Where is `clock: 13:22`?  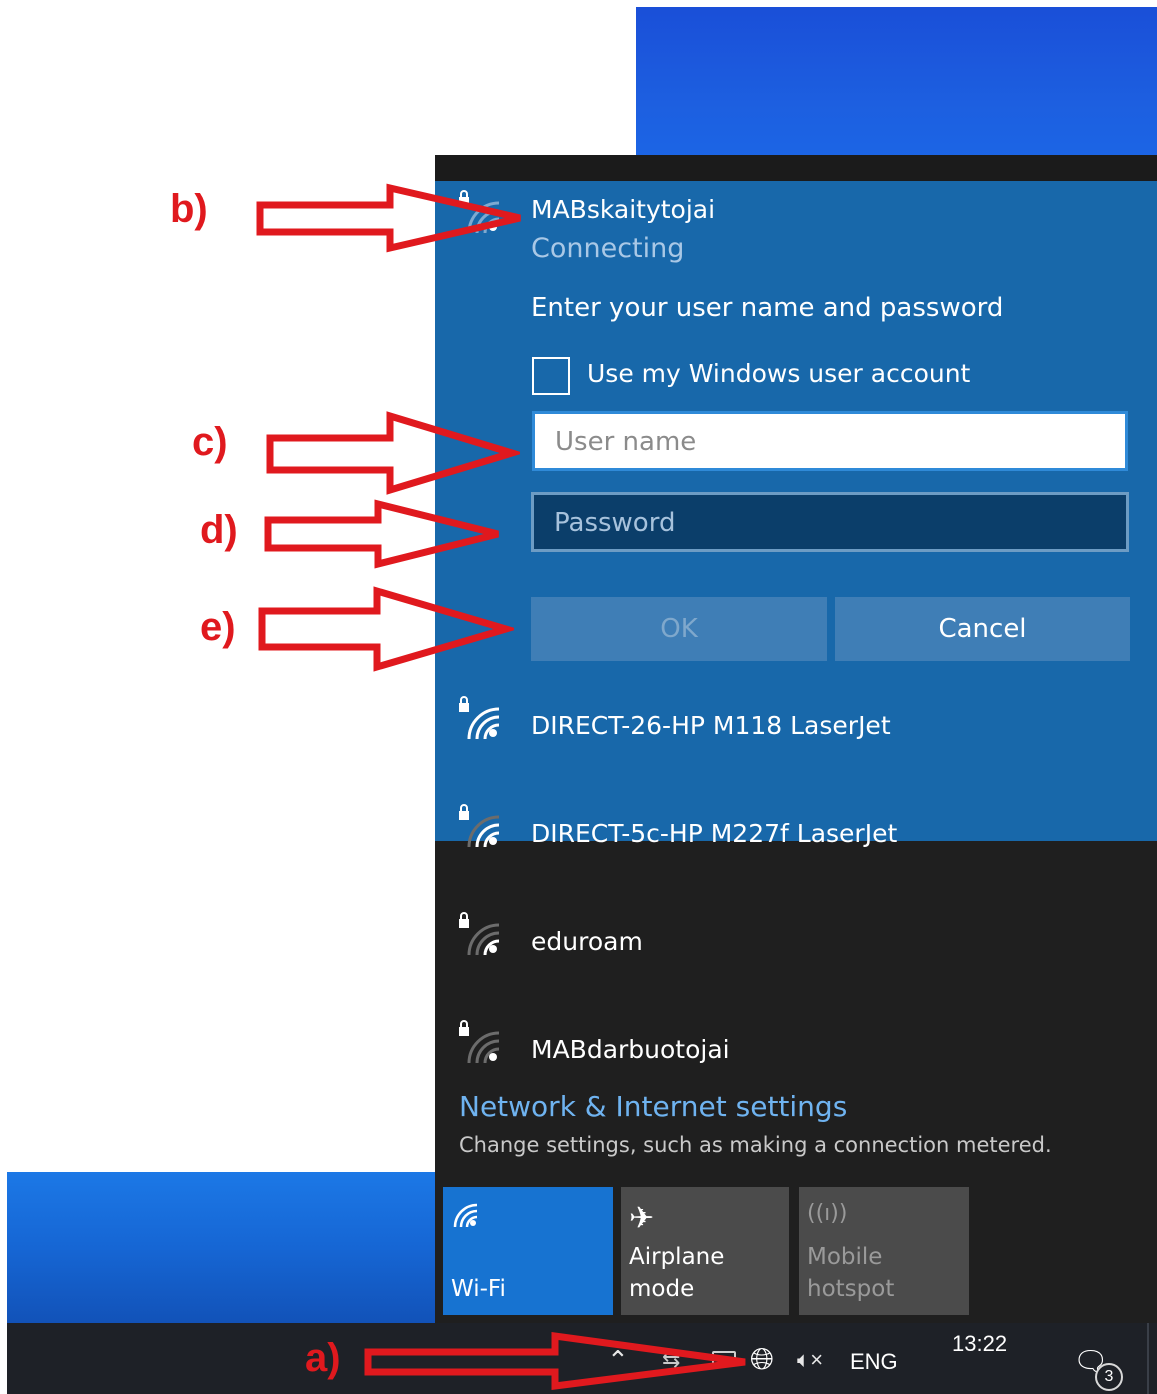
clock: 13:22 is located at coordinates (979, 1344).